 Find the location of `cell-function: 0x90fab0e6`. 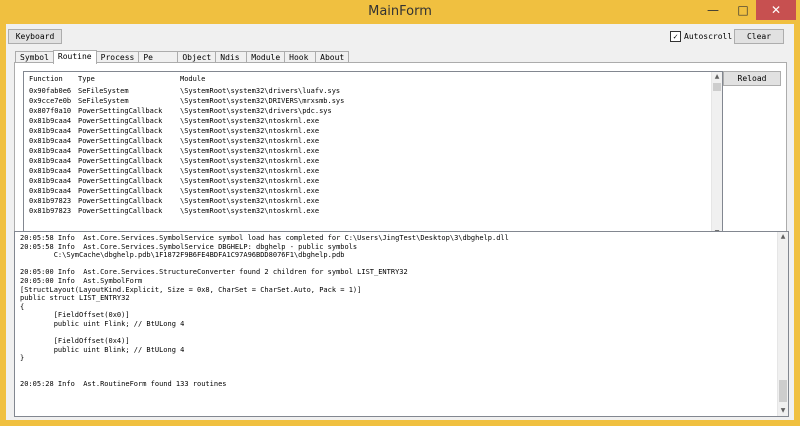

cell-function: 0x90fab0e6 is located at coordinates (50, 91).